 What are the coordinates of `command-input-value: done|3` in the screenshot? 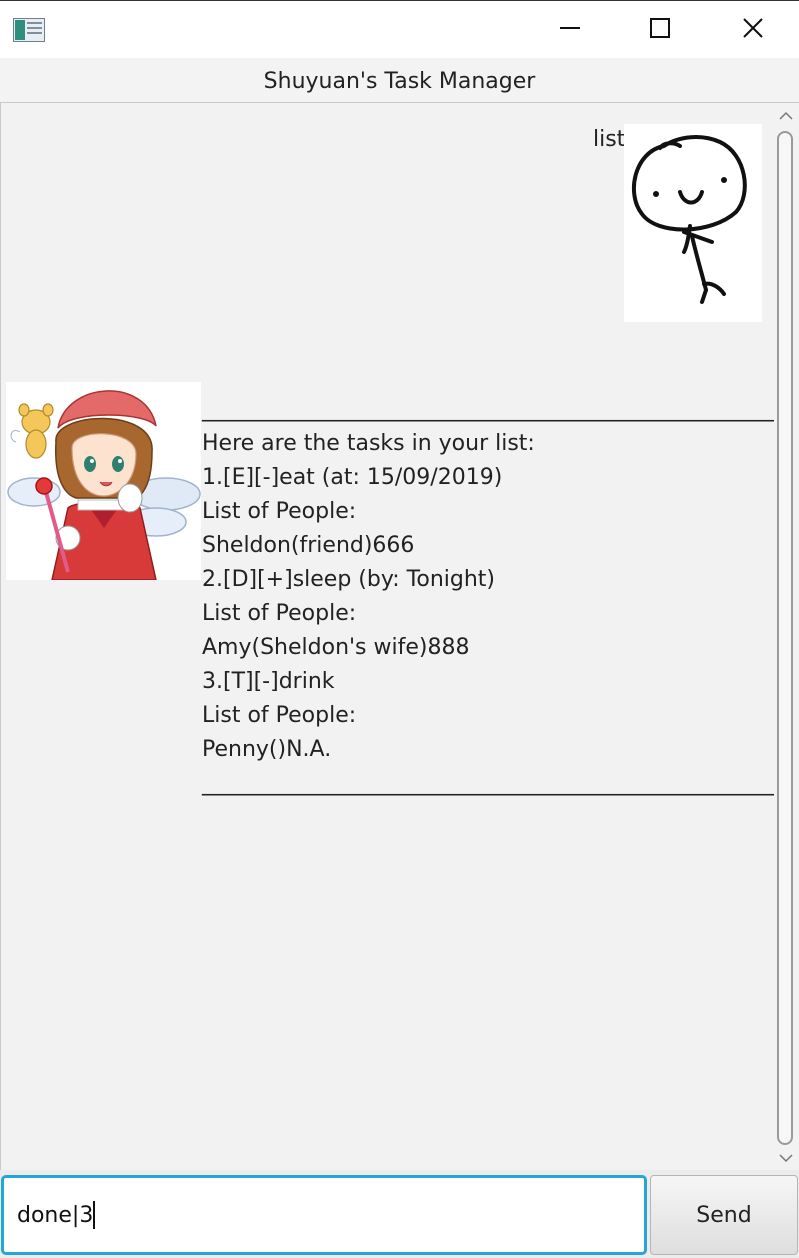 It's located at (55, 1215).